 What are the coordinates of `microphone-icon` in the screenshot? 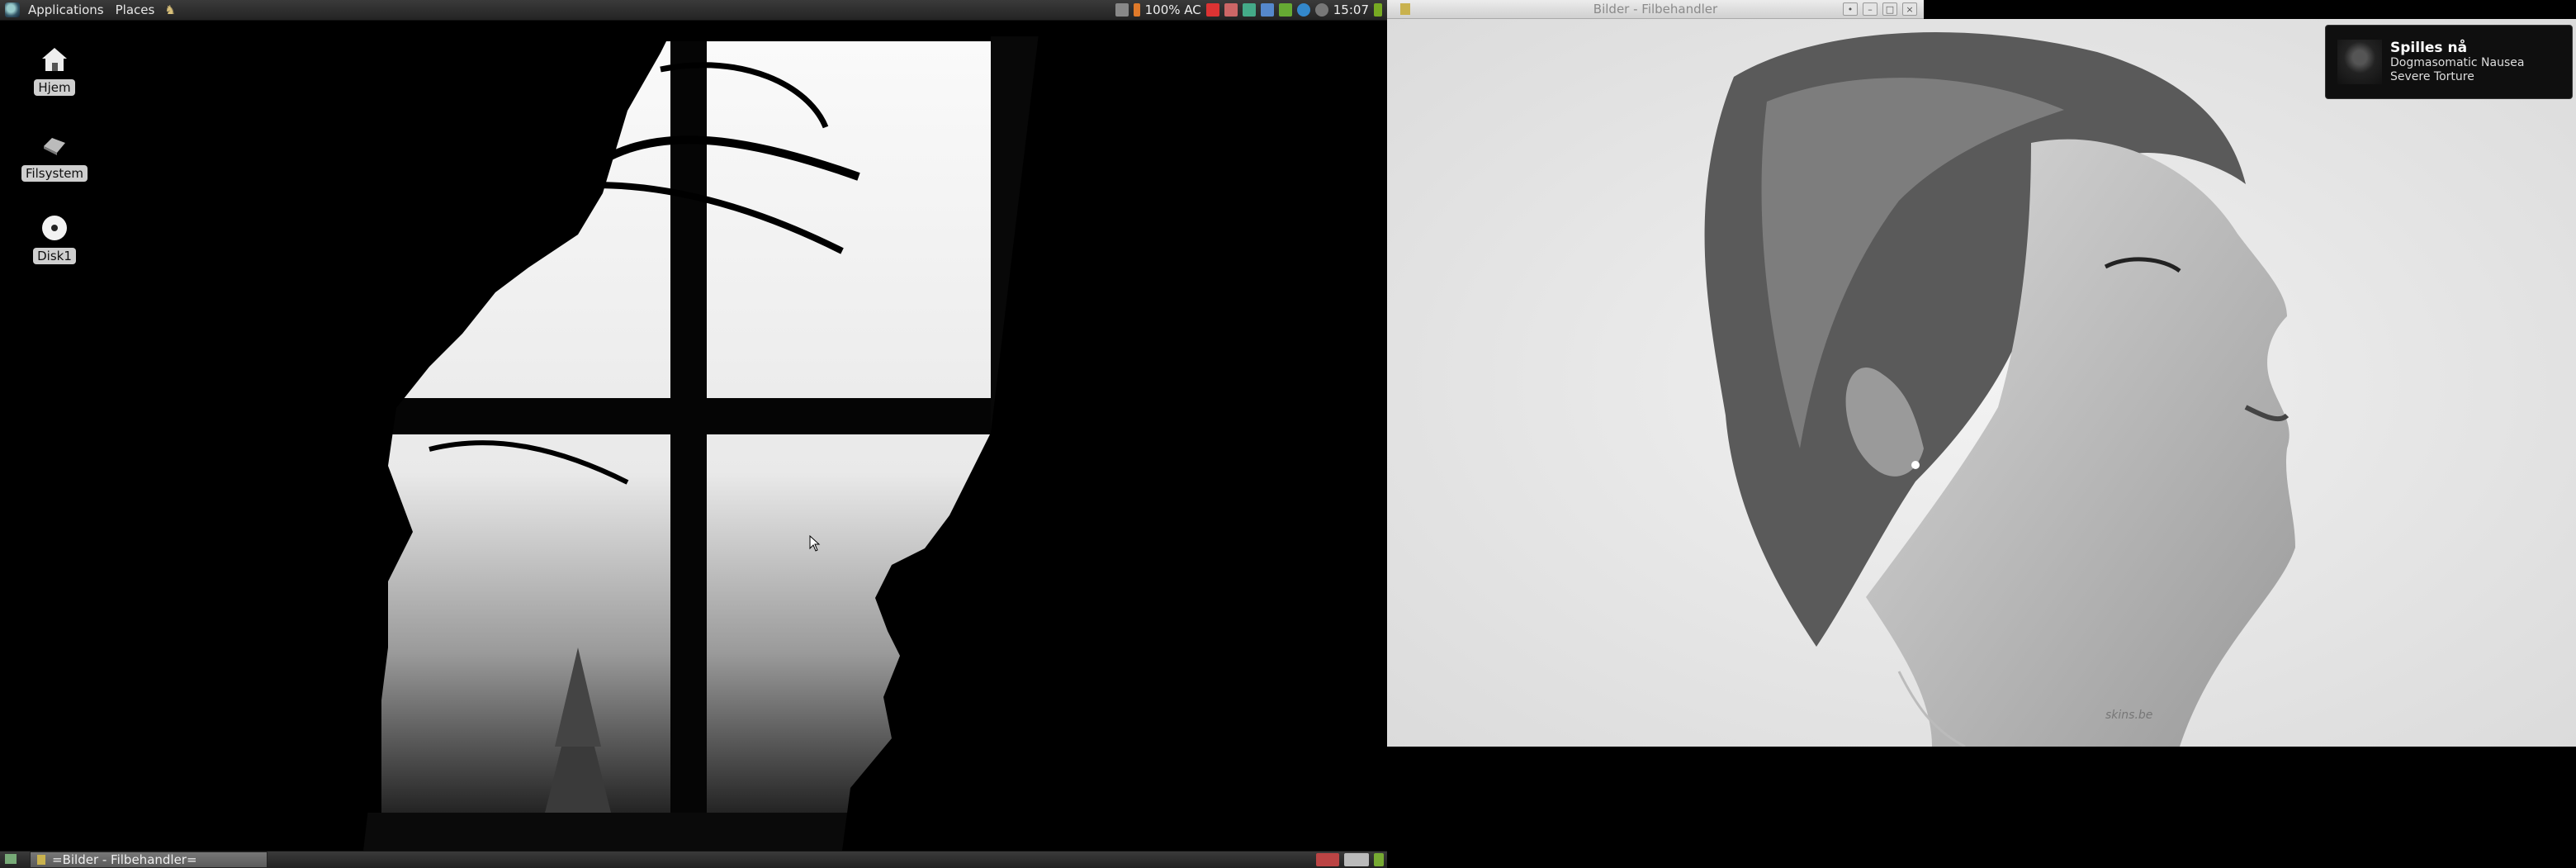 It's located at (1285, 10).